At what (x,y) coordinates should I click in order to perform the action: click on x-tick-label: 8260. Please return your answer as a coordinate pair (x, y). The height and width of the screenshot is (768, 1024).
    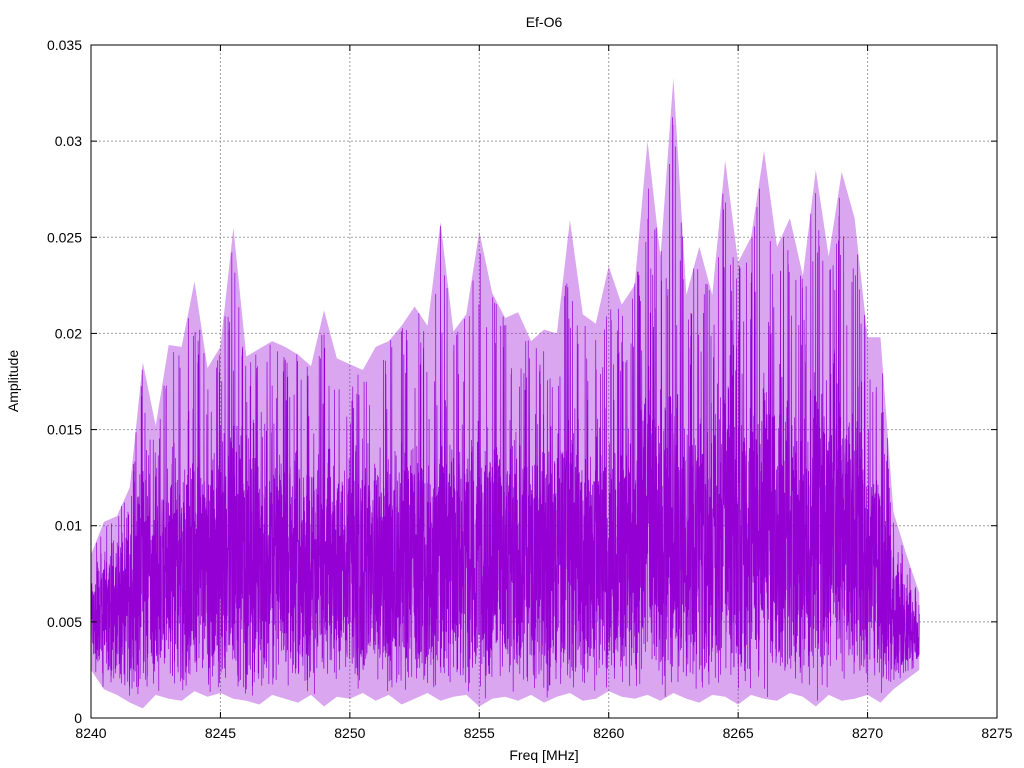
    Looking at the image, I should click on (608, 733).